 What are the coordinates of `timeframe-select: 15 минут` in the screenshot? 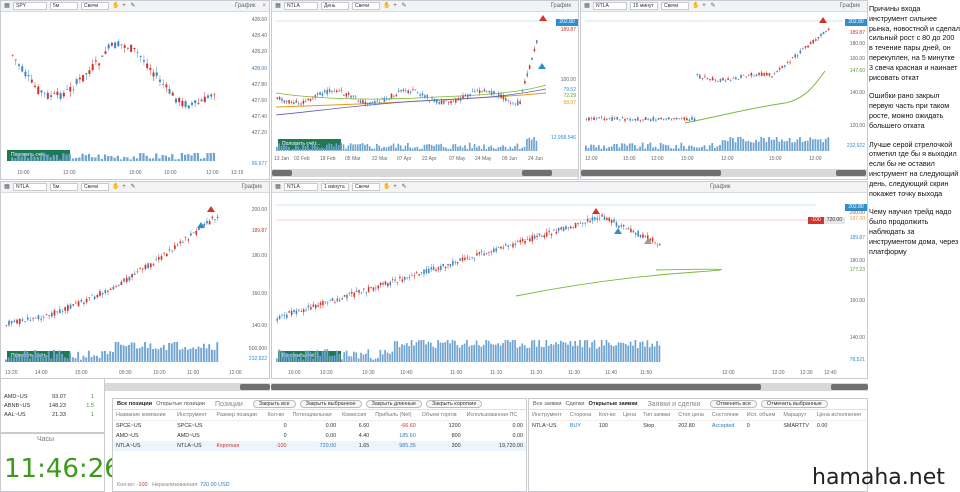 It's located at (644, 6).